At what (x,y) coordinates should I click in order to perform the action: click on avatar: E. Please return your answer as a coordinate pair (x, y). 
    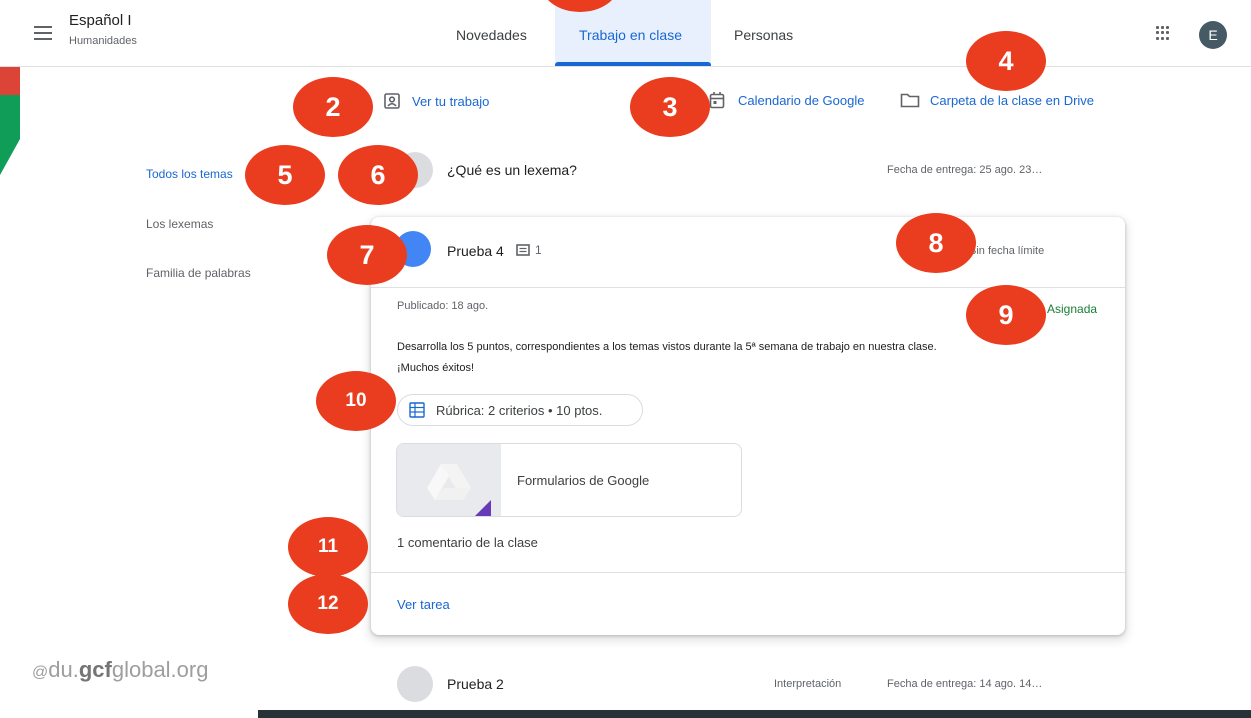
    Looking at the image, I should click on (1213, 35).